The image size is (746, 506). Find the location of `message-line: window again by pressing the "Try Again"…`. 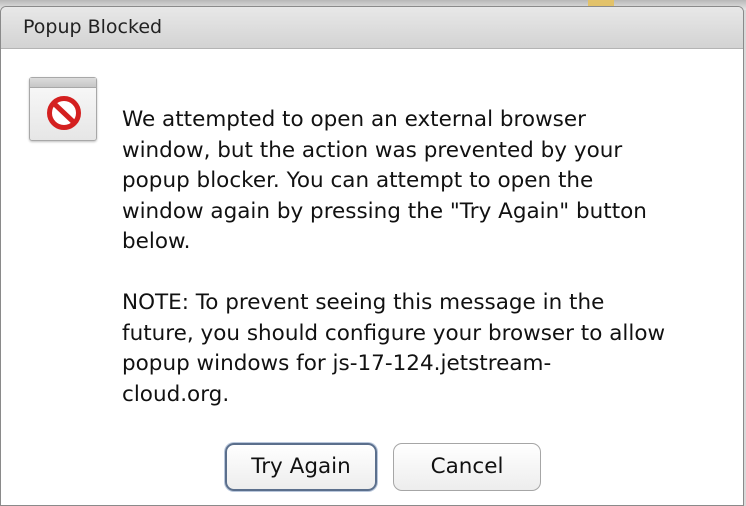

message-line: window again by pressing the "Try Again"… is located at coordinates (384, 211).